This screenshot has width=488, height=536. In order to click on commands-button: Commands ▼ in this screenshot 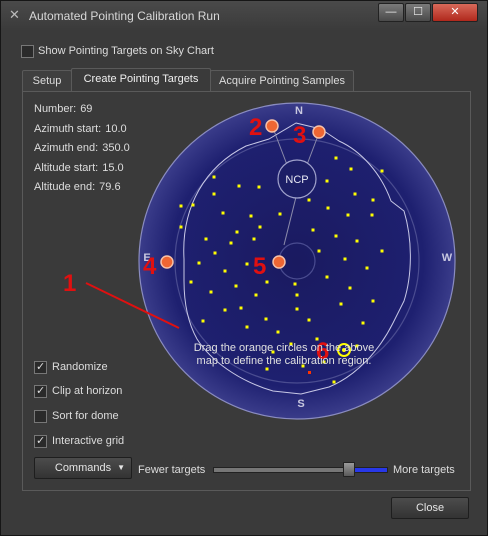, I will do `click(83, 468)`.